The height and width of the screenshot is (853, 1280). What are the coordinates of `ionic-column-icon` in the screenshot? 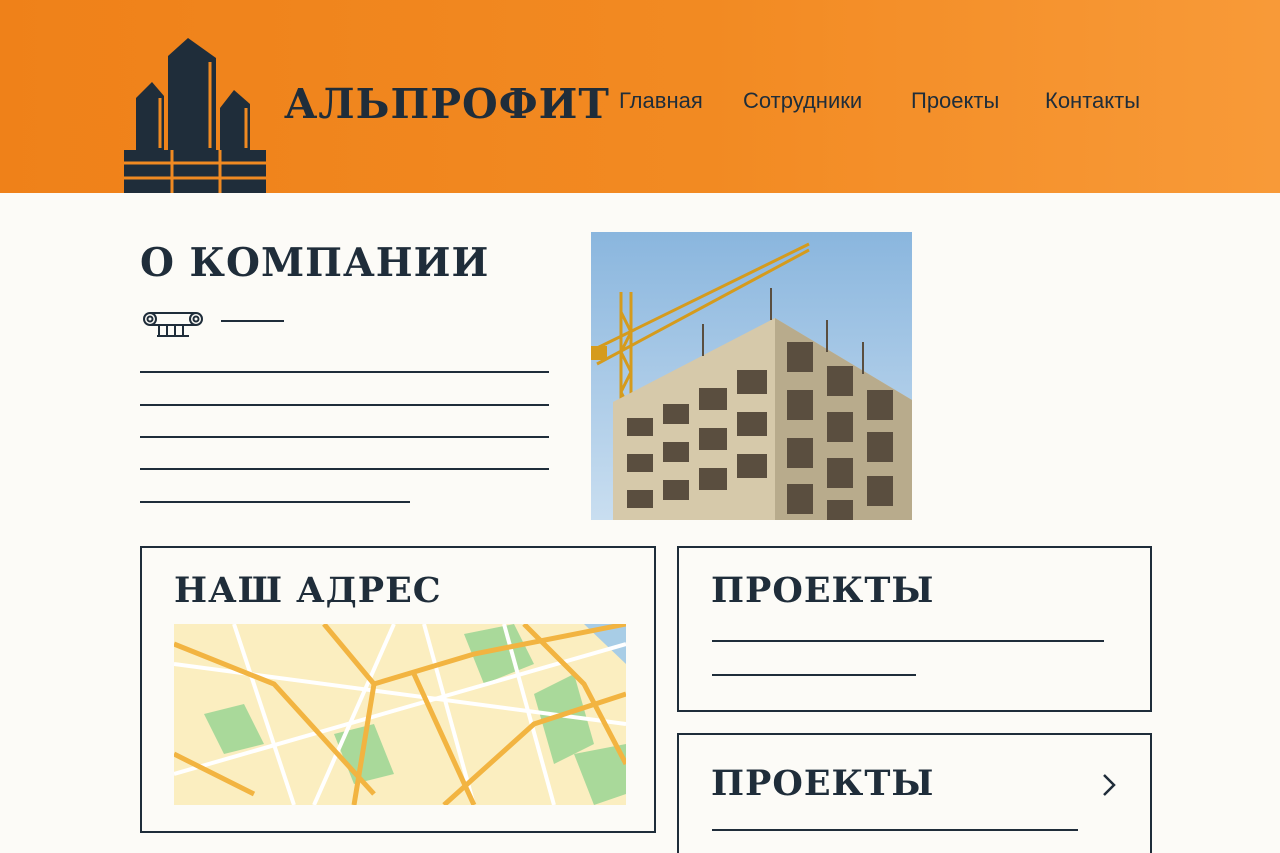 It's located at (173, 324).